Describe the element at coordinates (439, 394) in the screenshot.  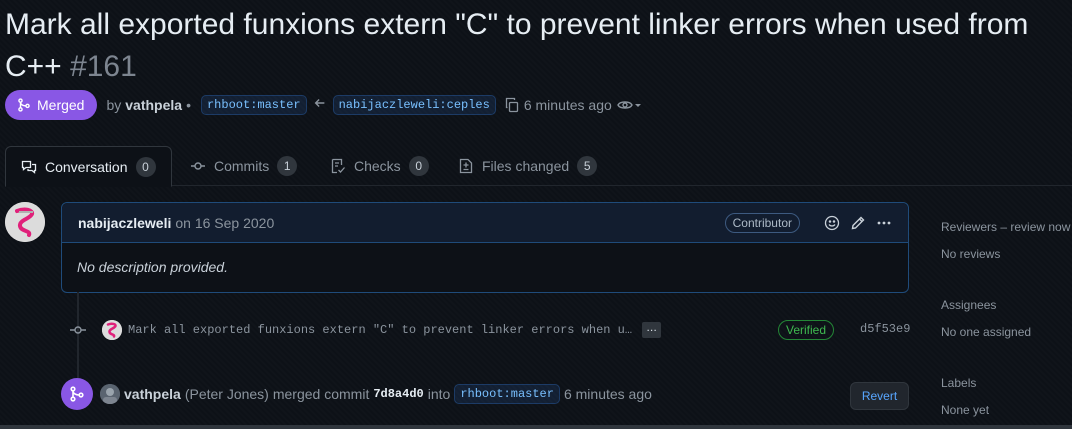
I see `merge-into-text: into` at that location.